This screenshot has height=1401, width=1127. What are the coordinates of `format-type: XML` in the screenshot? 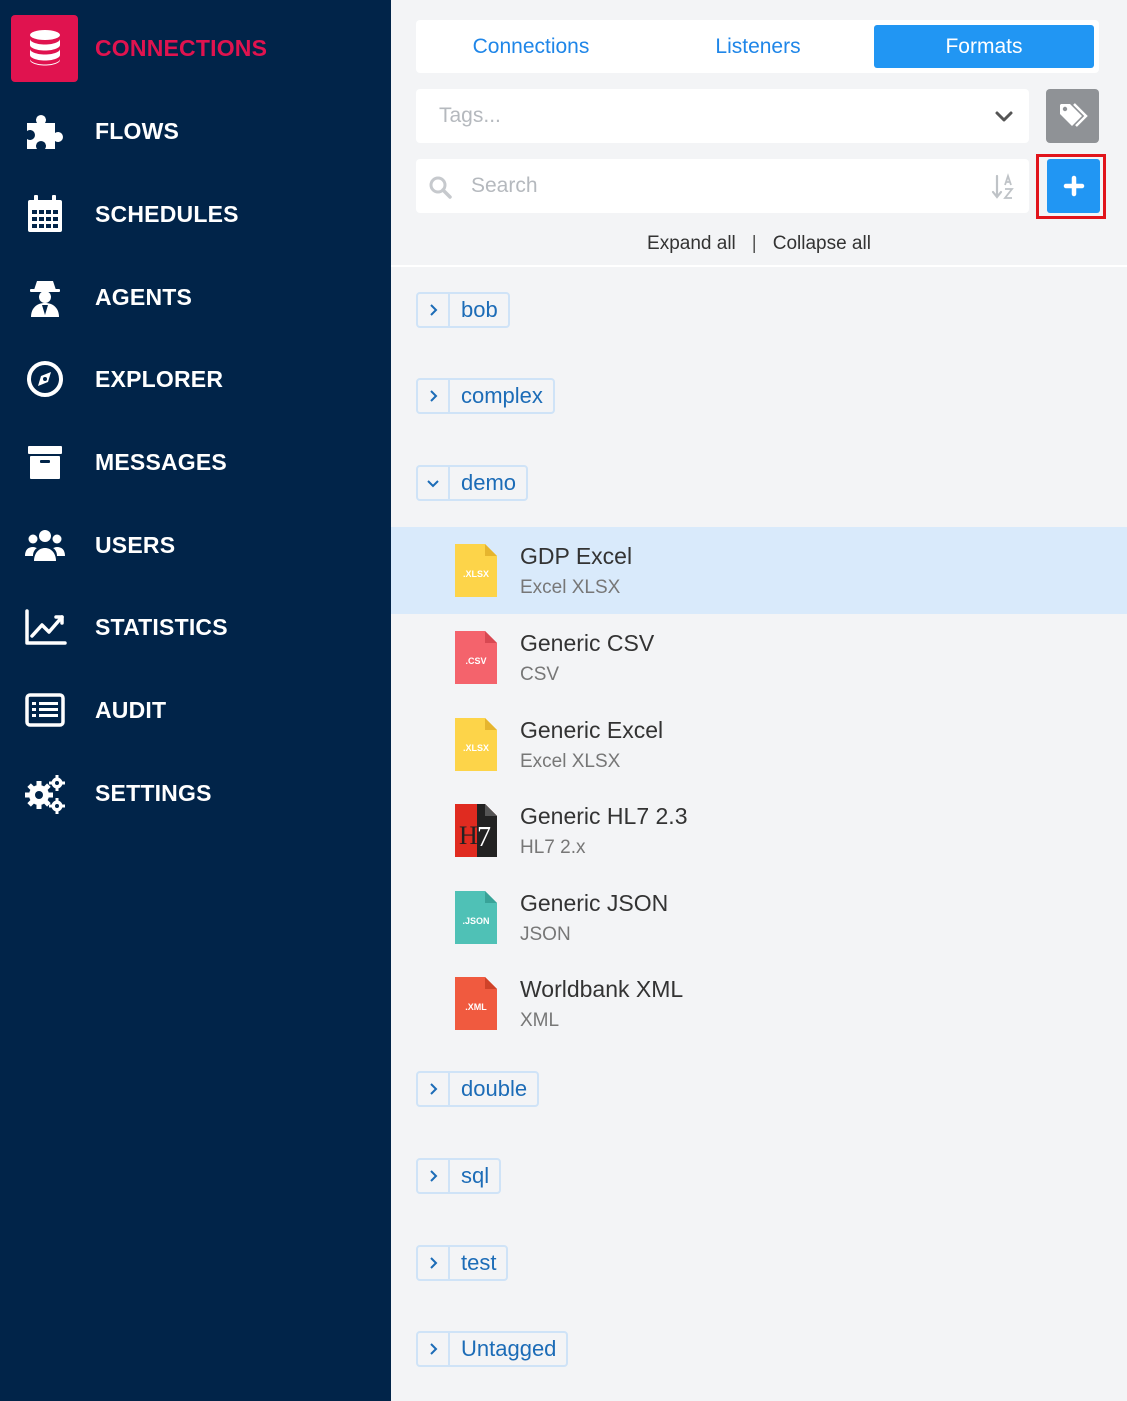 It's located at (540, 1020).